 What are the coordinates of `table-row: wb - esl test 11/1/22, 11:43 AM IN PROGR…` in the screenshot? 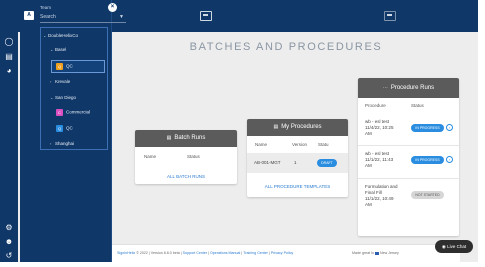 It's located at (408, 162).